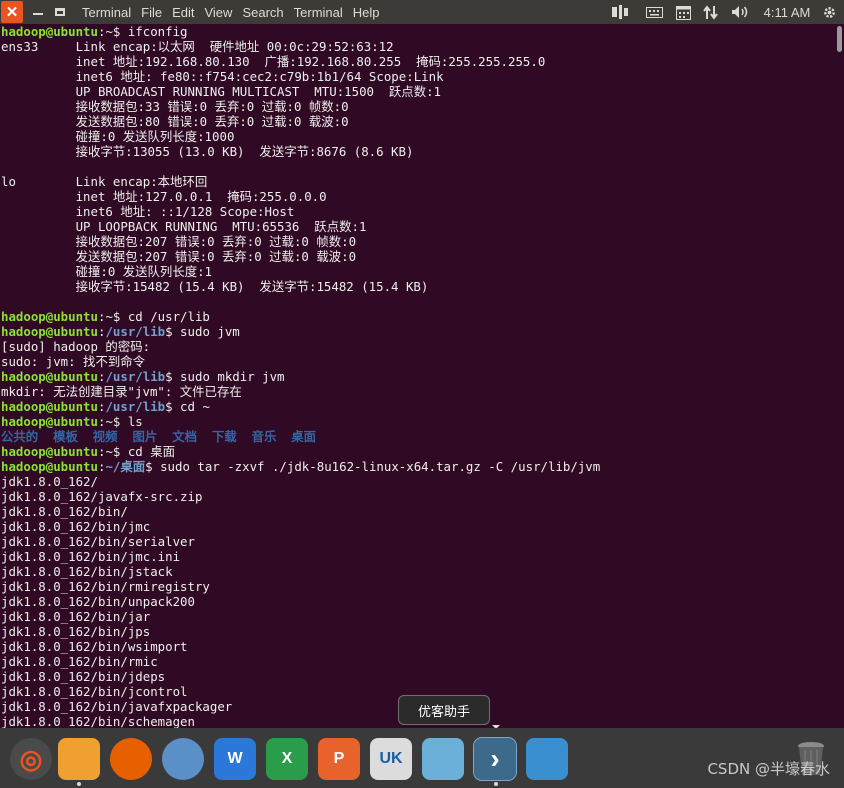  I want to click on files-folder-icon, so click(79, 759).